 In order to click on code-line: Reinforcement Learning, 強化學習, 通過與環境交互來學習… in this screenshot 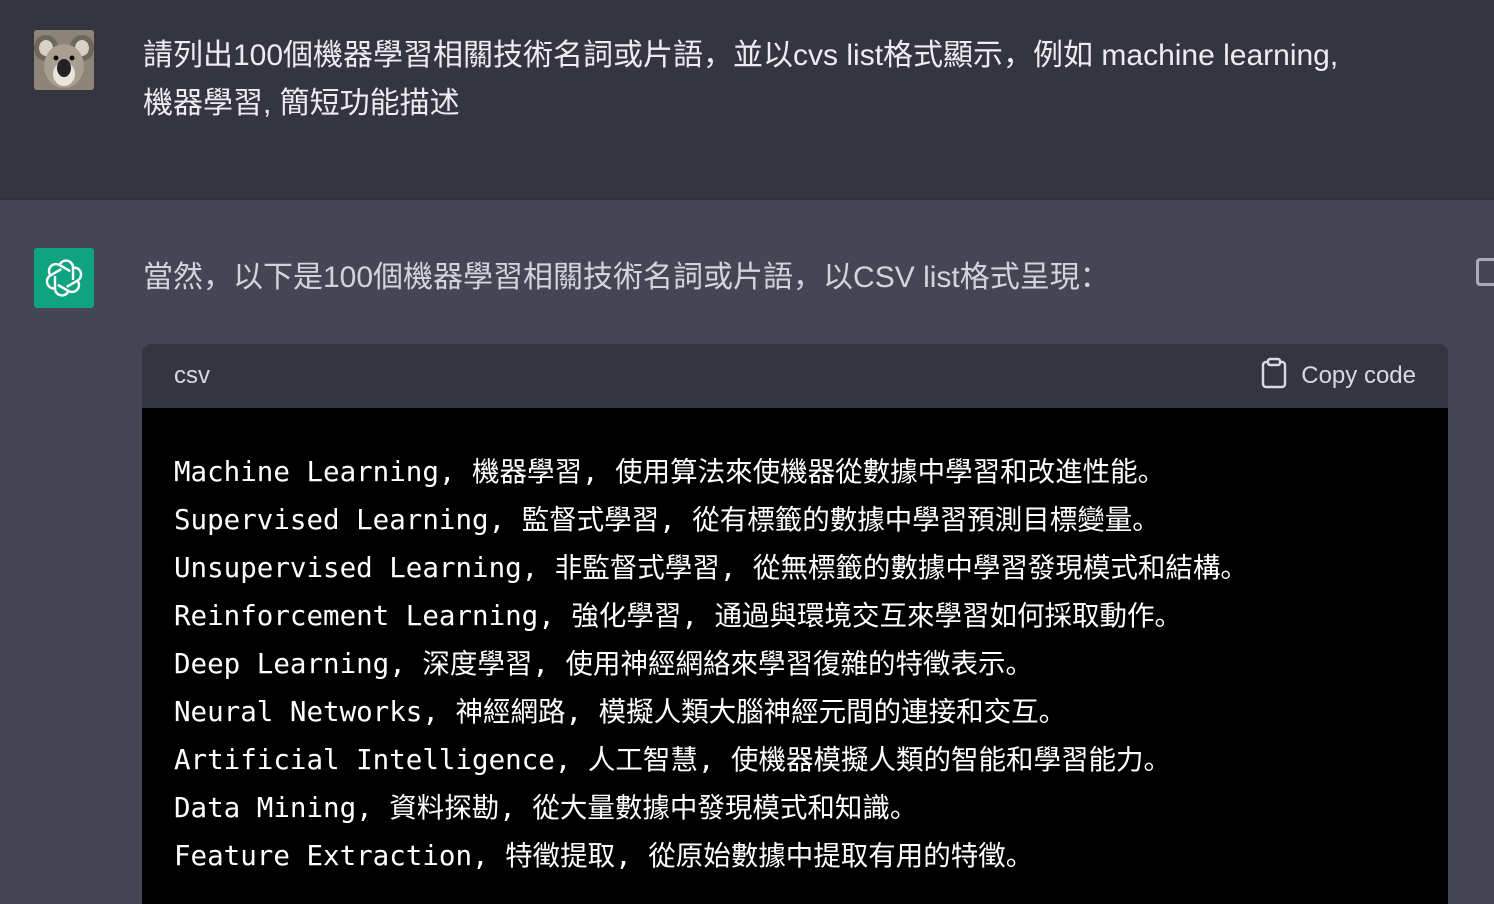, I will do `click(678, 616)`.